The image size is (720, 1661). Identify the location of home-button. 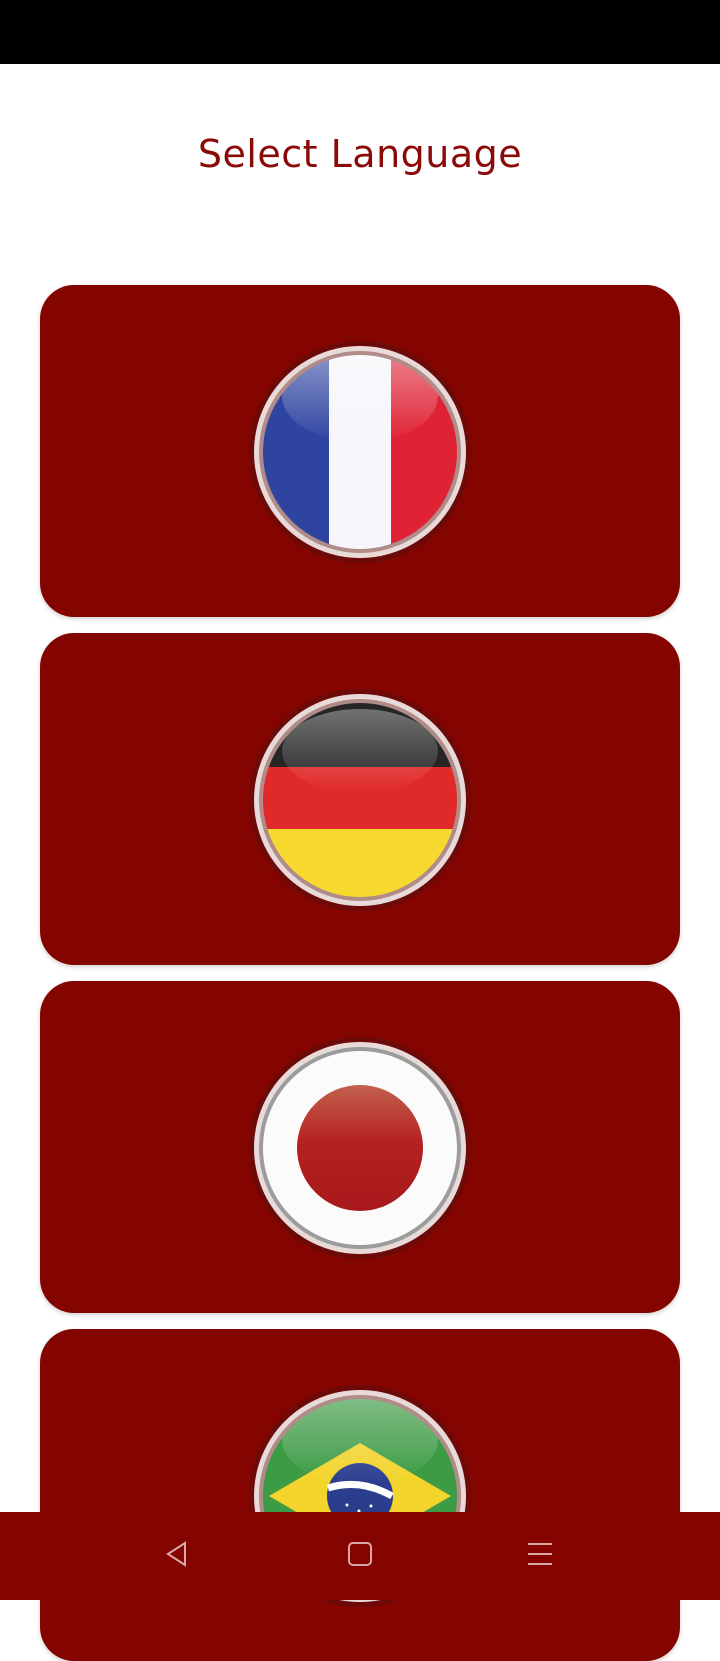
(360, 1556).